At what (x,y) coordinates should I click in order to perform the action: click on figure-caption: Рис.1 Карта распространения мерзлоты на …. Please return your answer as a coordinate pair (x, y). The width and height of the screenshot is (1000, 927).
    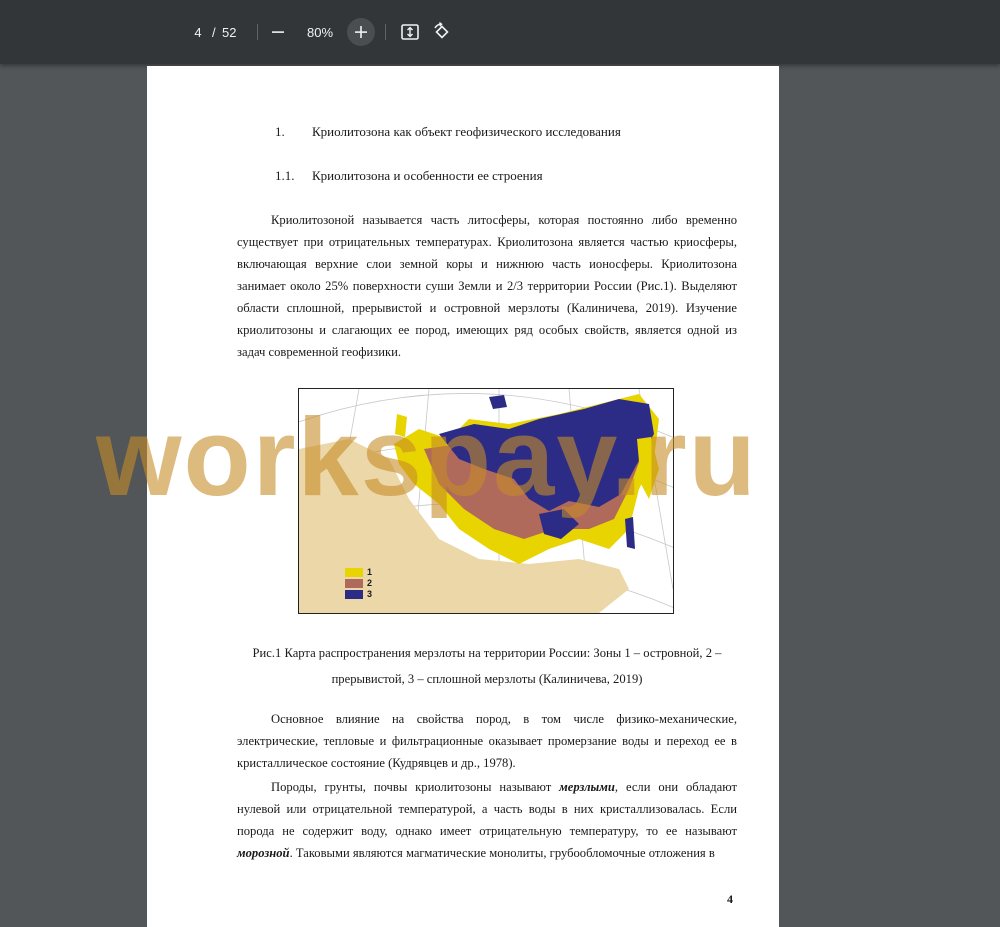
    Looking at the image, I should click on (487, 666).